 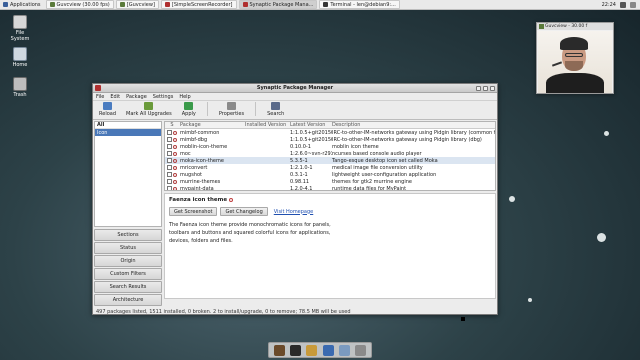 I want to click on trash-icon, so click(x=20, y=84).